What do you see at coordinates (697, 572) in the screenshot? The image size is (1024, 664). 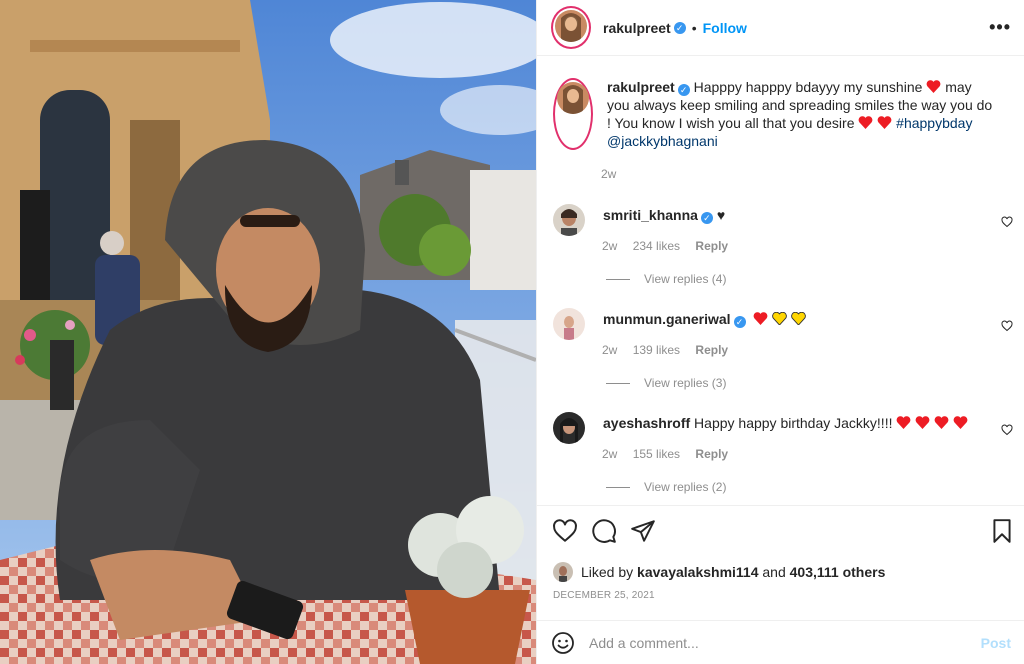 I see `likes-user: kavayalakshmi114` at bounding box center [697, 572].